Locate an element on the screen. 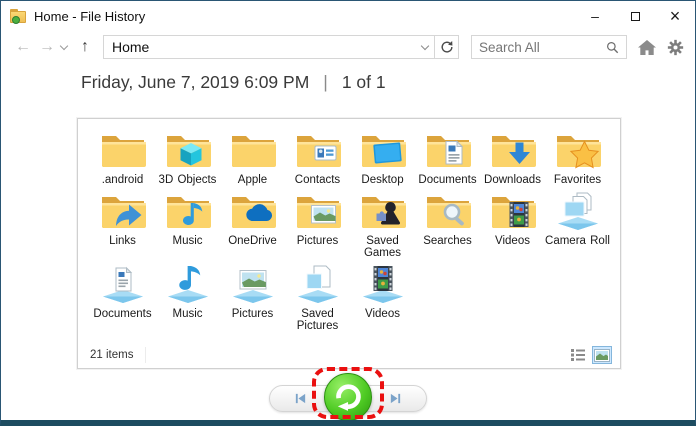 Image resolution: width=696 pixels, height=426 pixels. history-date: Friday, June 7, 2019 6:09 PM is located at coordinates (195, 82).